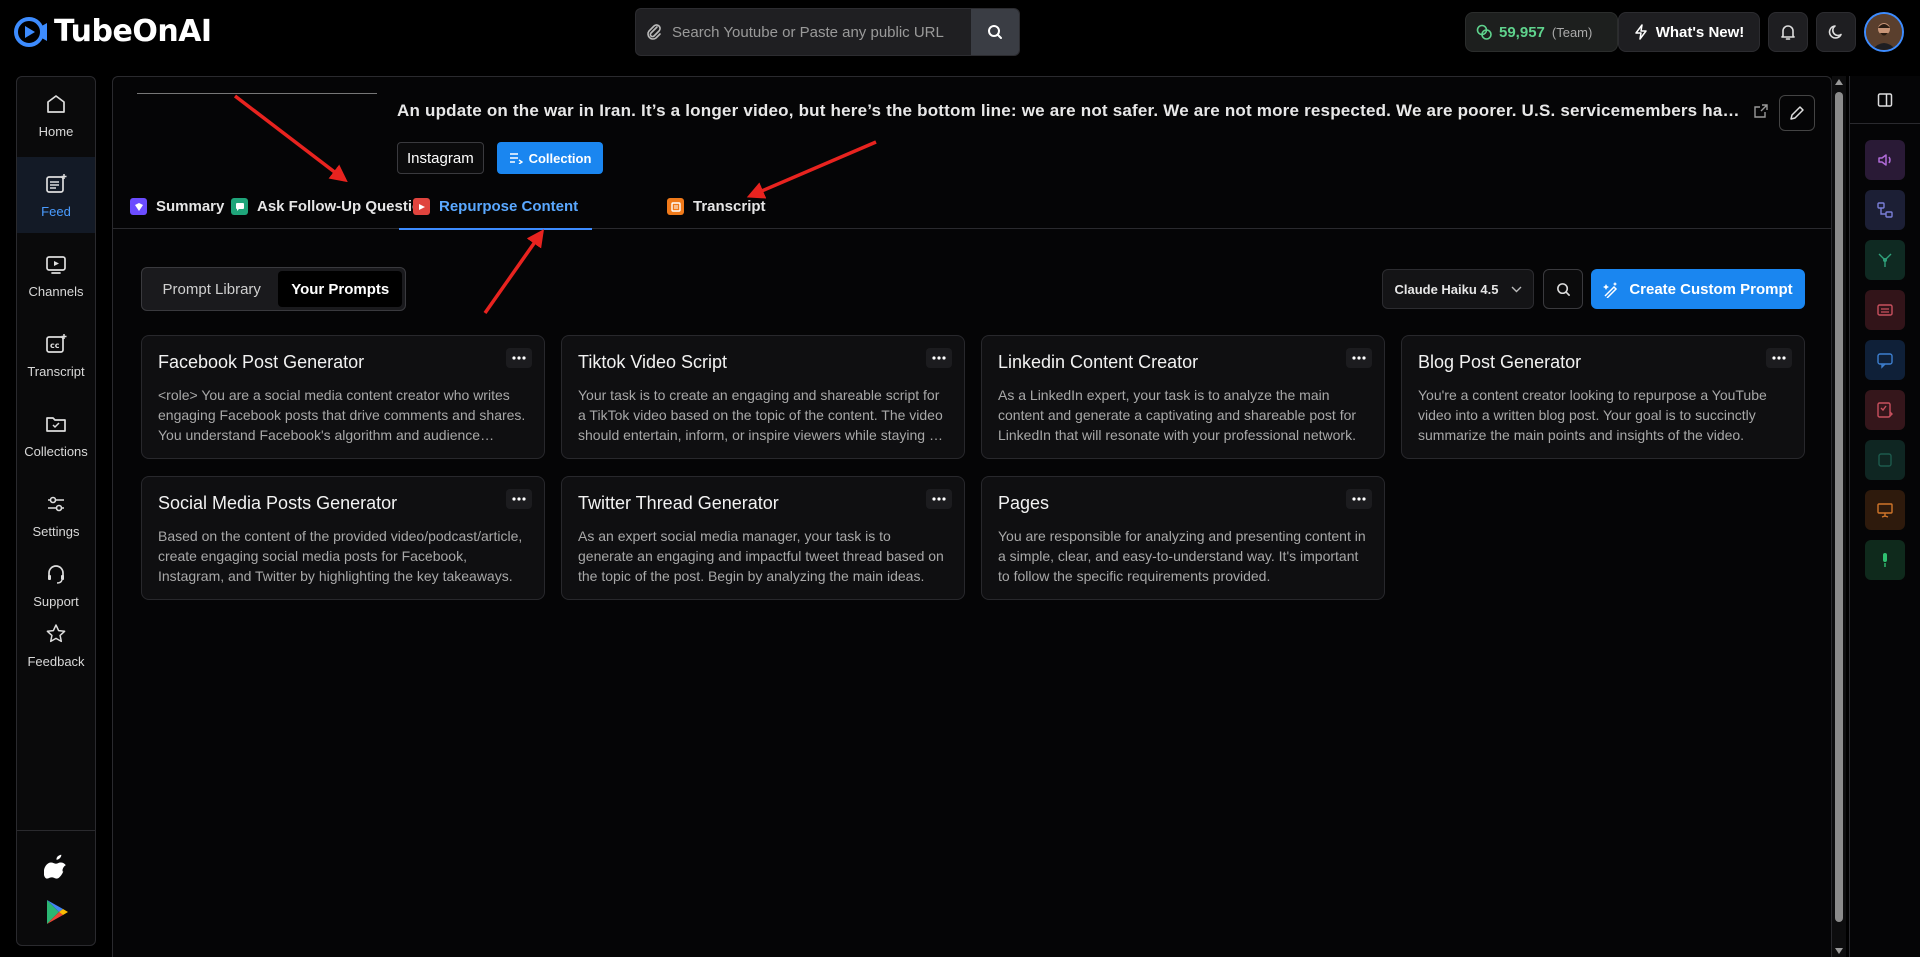 The image size is (1920, 957). Describe the element at coordinates (177, 206) in the screenshot. I see `tab-summary: Summary` at that location.